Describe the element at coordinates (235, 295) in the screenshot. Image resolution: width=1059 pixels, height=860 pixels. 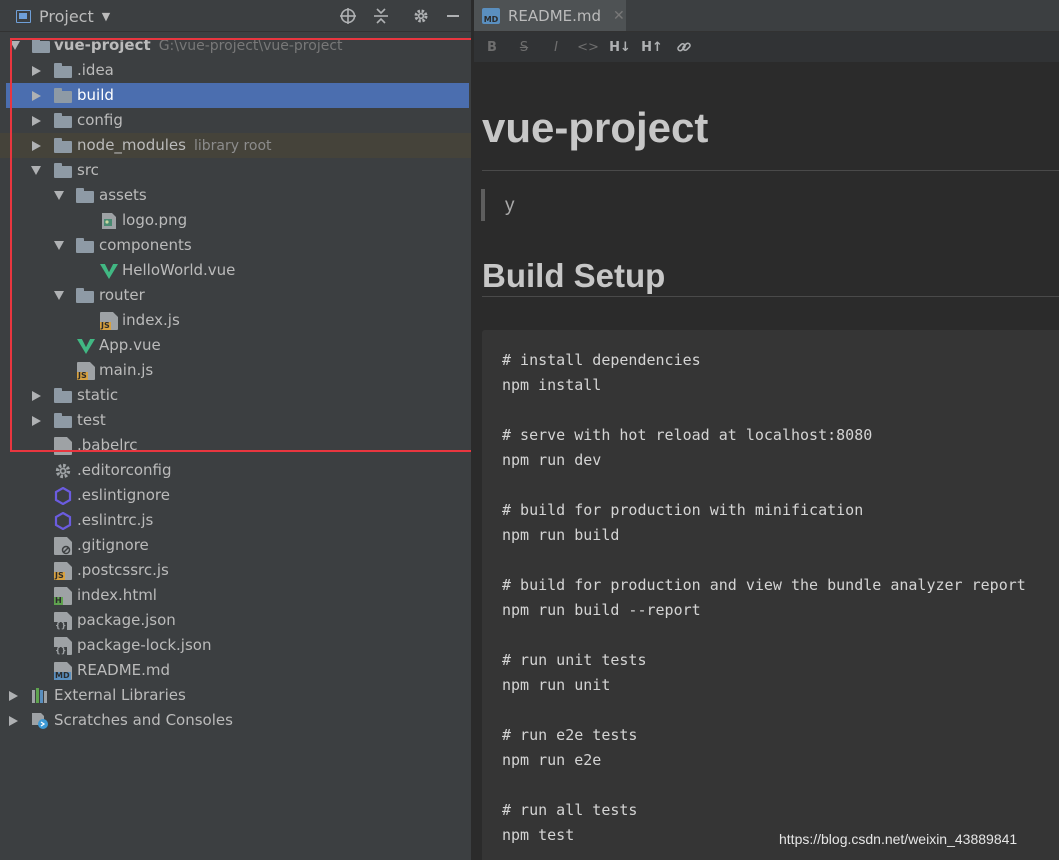
I see `tree-item-router: router` at that location.